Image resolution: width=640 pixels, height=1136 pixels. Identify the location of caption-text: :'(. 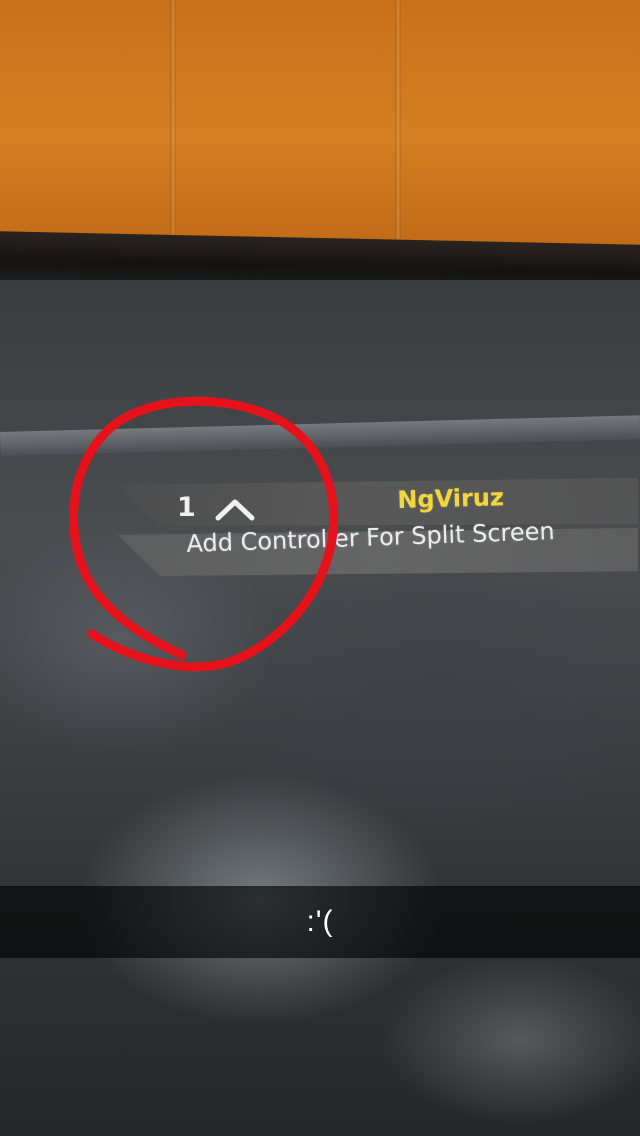
(320, 921).